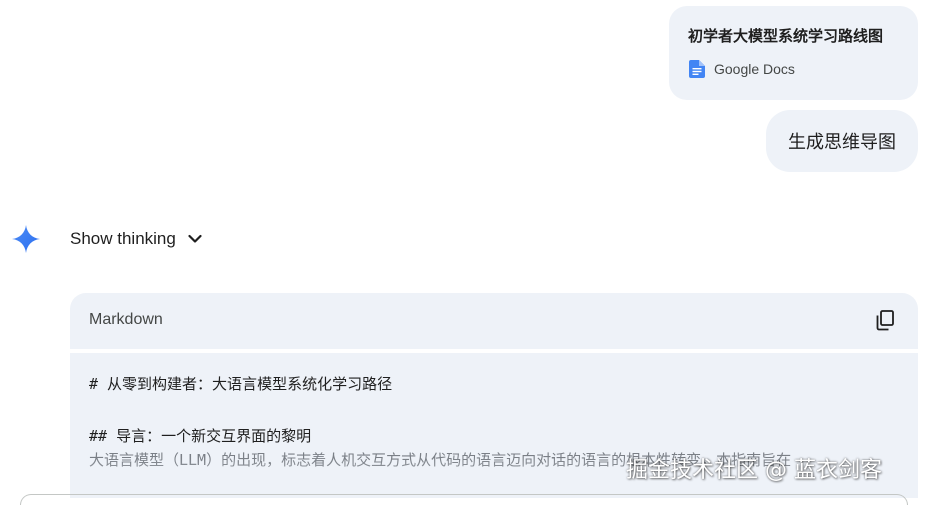 This screenshot has height=505, width=927. I want to click on gemini-spark-icon, so click(26, 239).